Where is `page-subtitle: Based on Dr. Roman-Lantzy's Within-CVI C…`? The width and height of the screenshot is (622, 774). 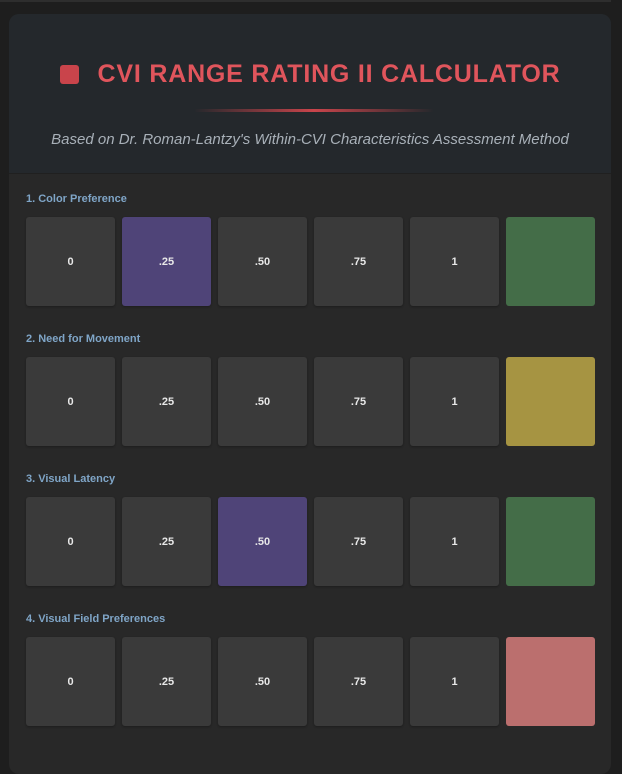
page-subtitle: Based on Dr. Roman-Lantzy's Within-CVI C… is located at coordinates (310, 139).